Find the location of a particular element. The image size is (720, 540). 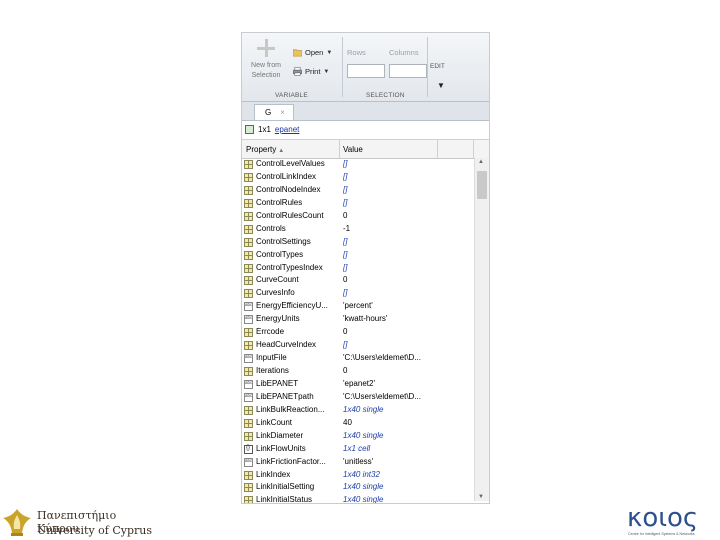

table-row: LinkInitialSetting 1x40 single is located at coordinates (357, 487).